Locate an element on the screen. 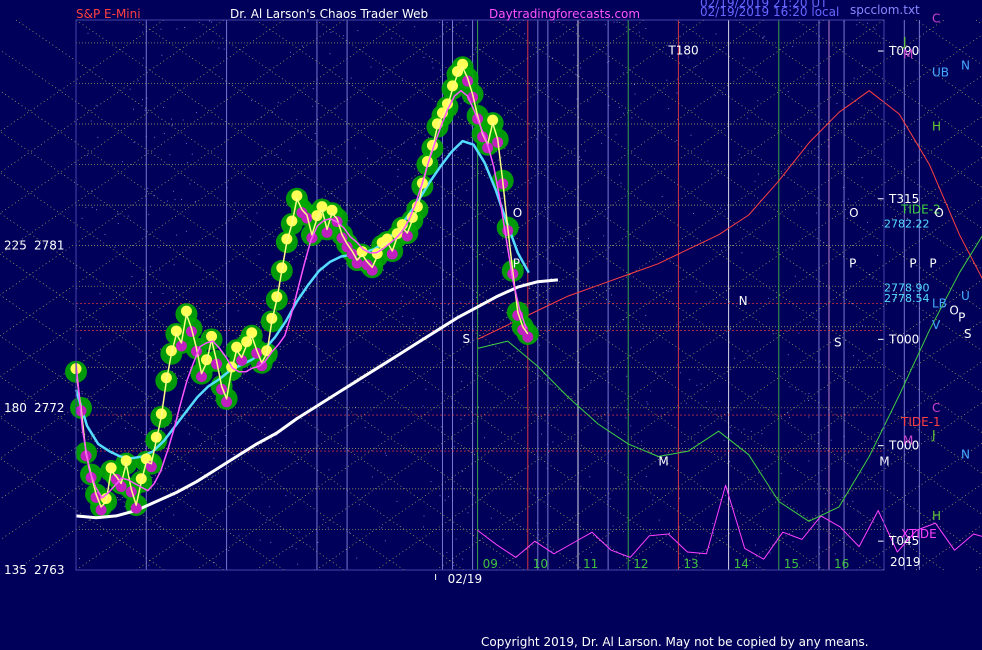 The width and height of the screenshot is (982, 650). series-label: XTIDE is located at coordinates (919, 534).